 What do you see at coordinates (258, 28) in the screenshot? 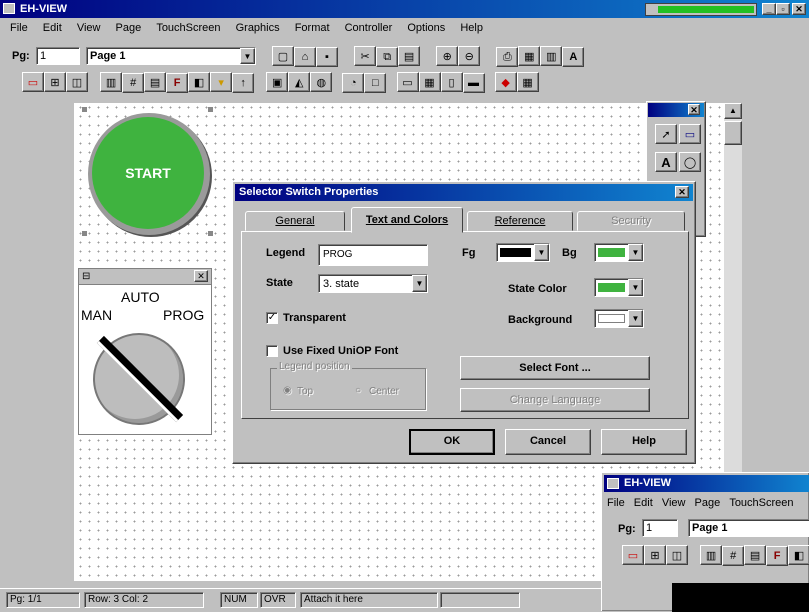
I see `menu-graphics: Graphics` at bounding box center [258, 28].